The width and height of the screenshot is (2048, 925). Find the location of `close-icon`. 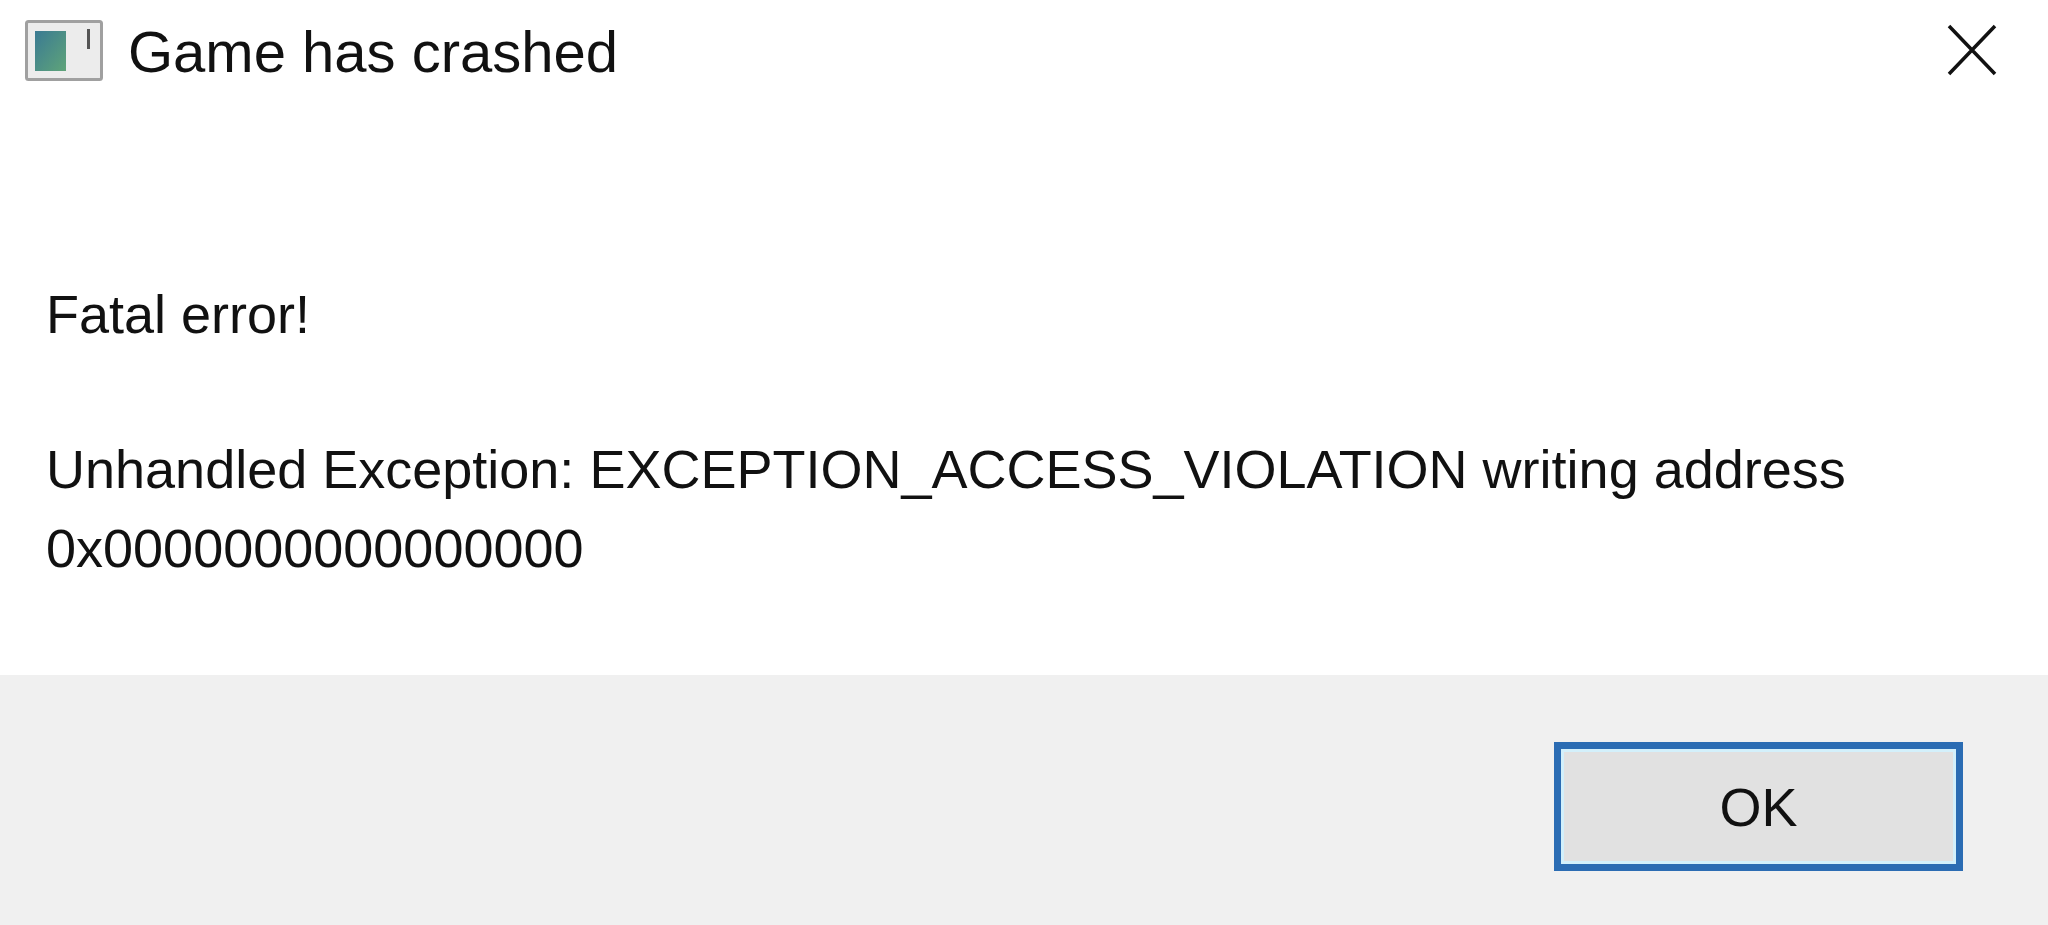

close-icon is located at coordinates (1972, 50).